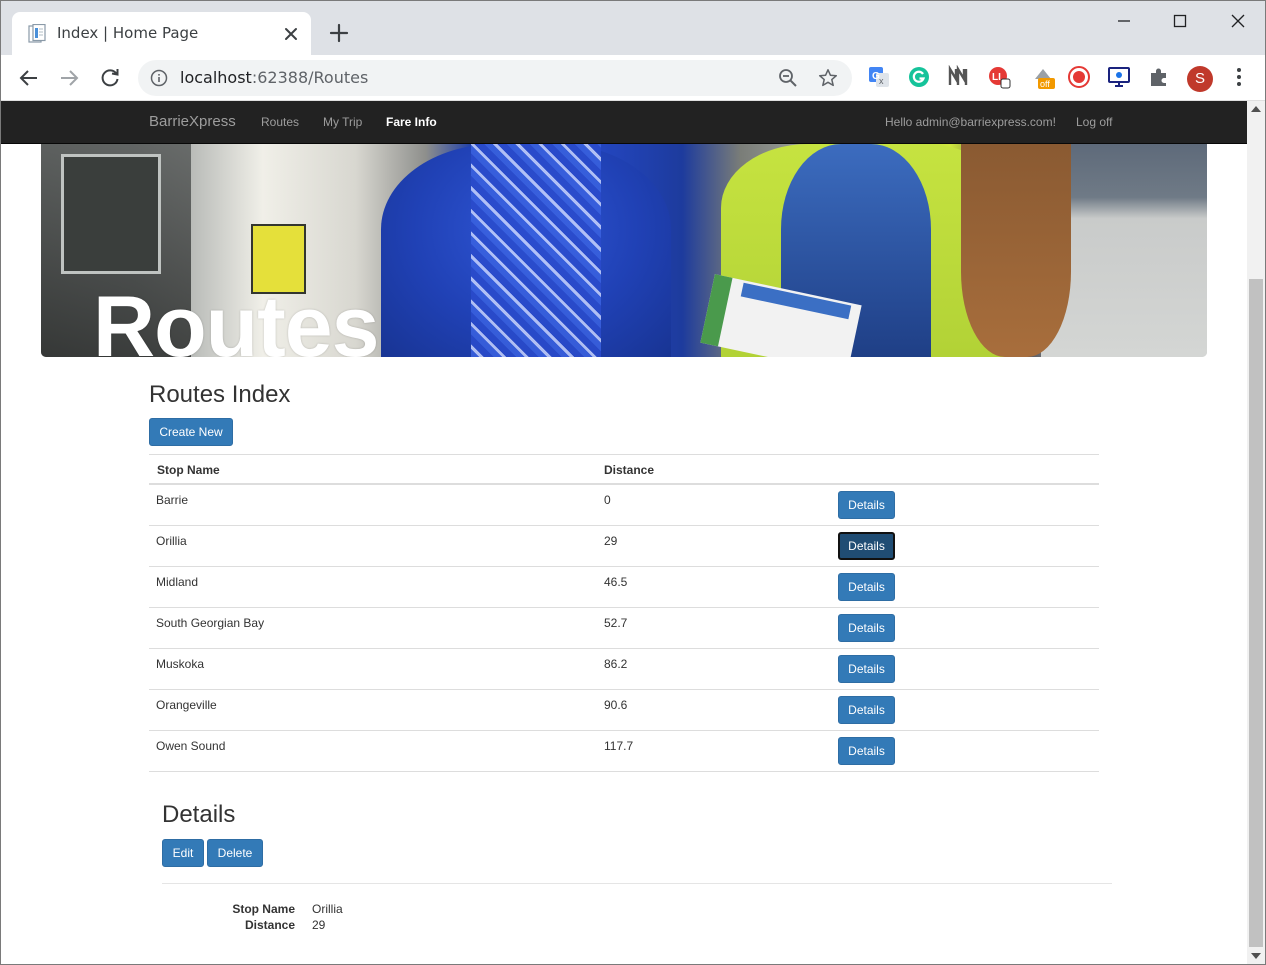  I want to click on distance-cell: 0, so click(607, 500).